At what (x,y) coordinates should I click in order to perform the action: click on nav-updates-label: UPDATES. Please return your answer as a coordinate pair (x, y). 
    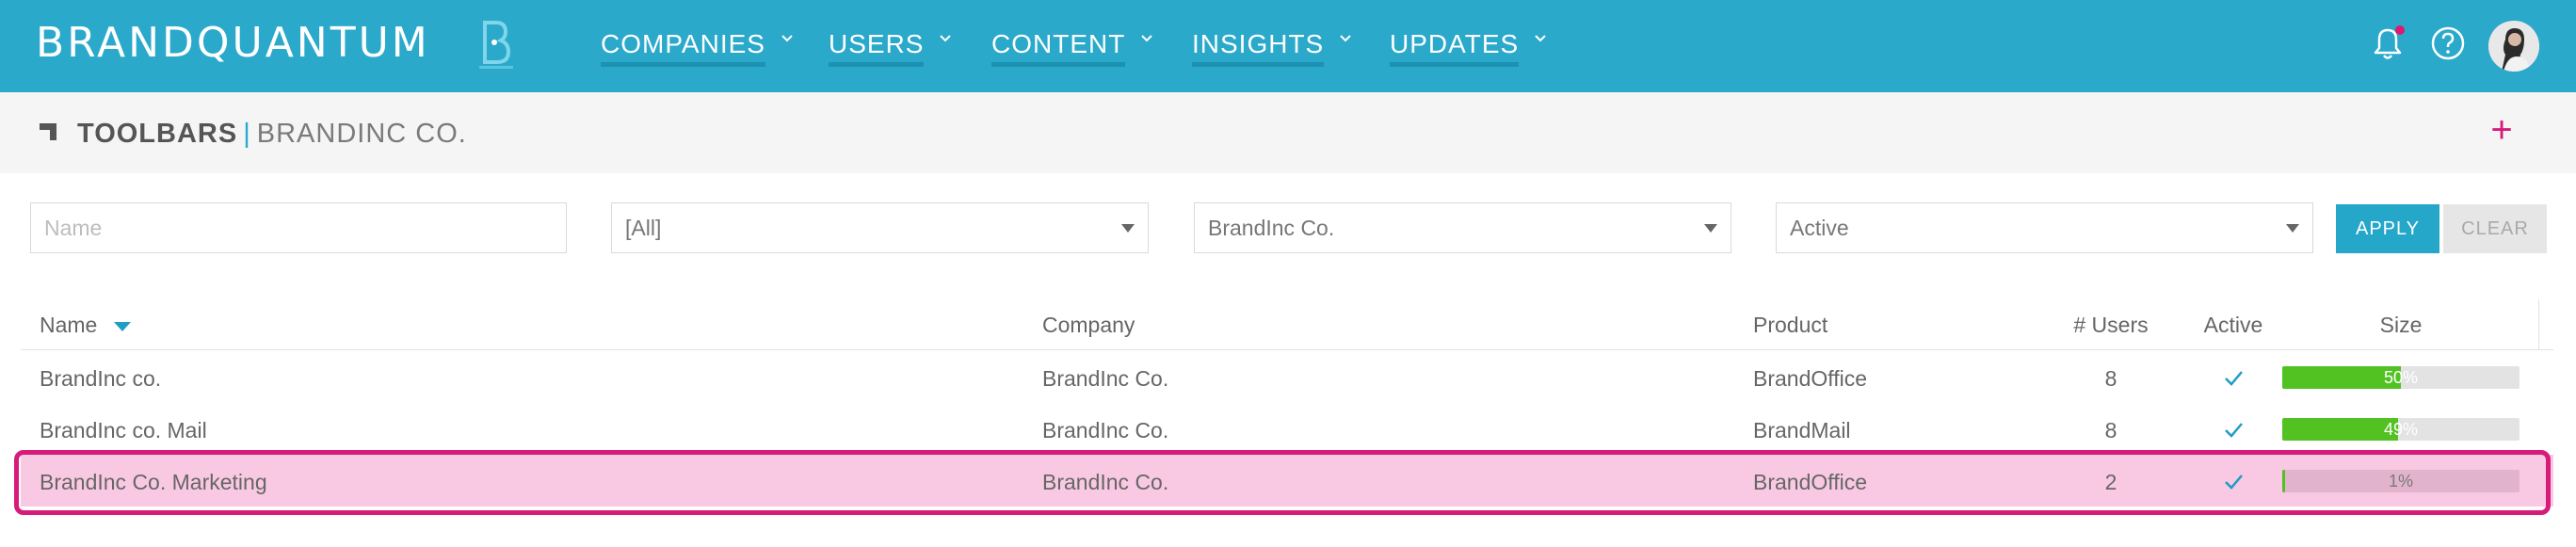
    Looking at the image, I should click on (1455, 47).